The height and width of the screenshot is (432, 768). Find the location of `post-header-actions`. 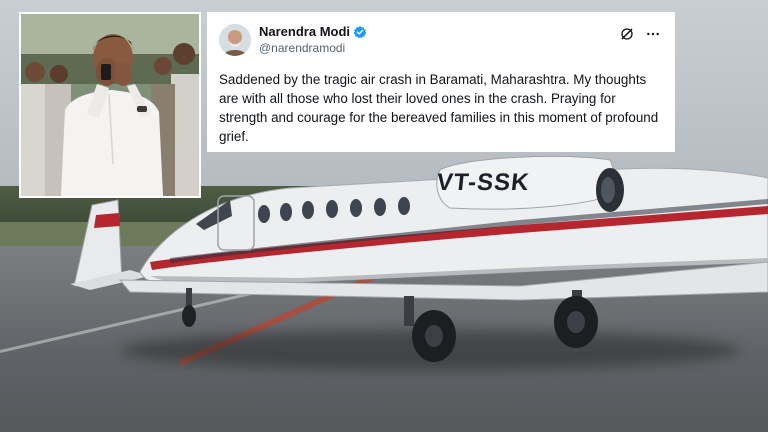

post-header-actions is located at coordinates (640, 33).